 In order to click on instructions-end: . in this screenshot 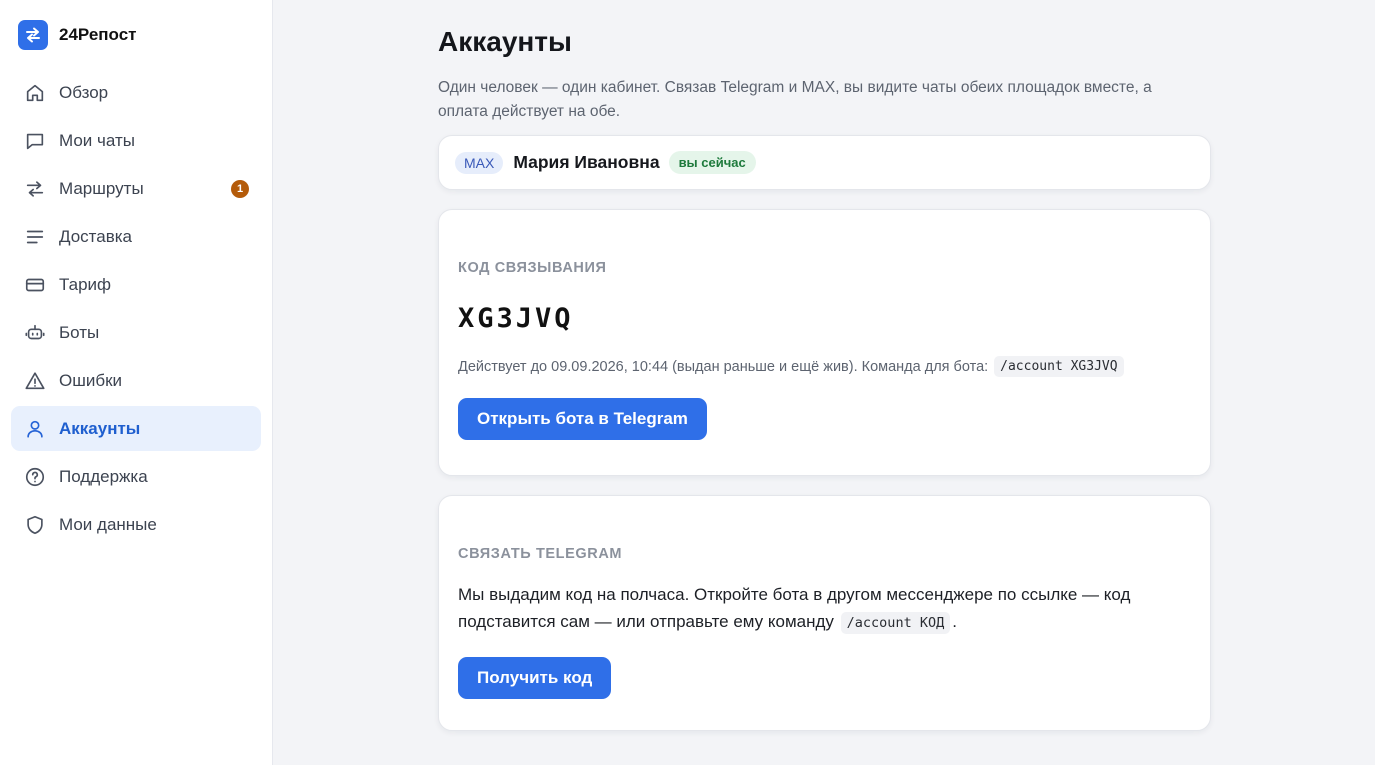, I will do `click(954, 621)`.